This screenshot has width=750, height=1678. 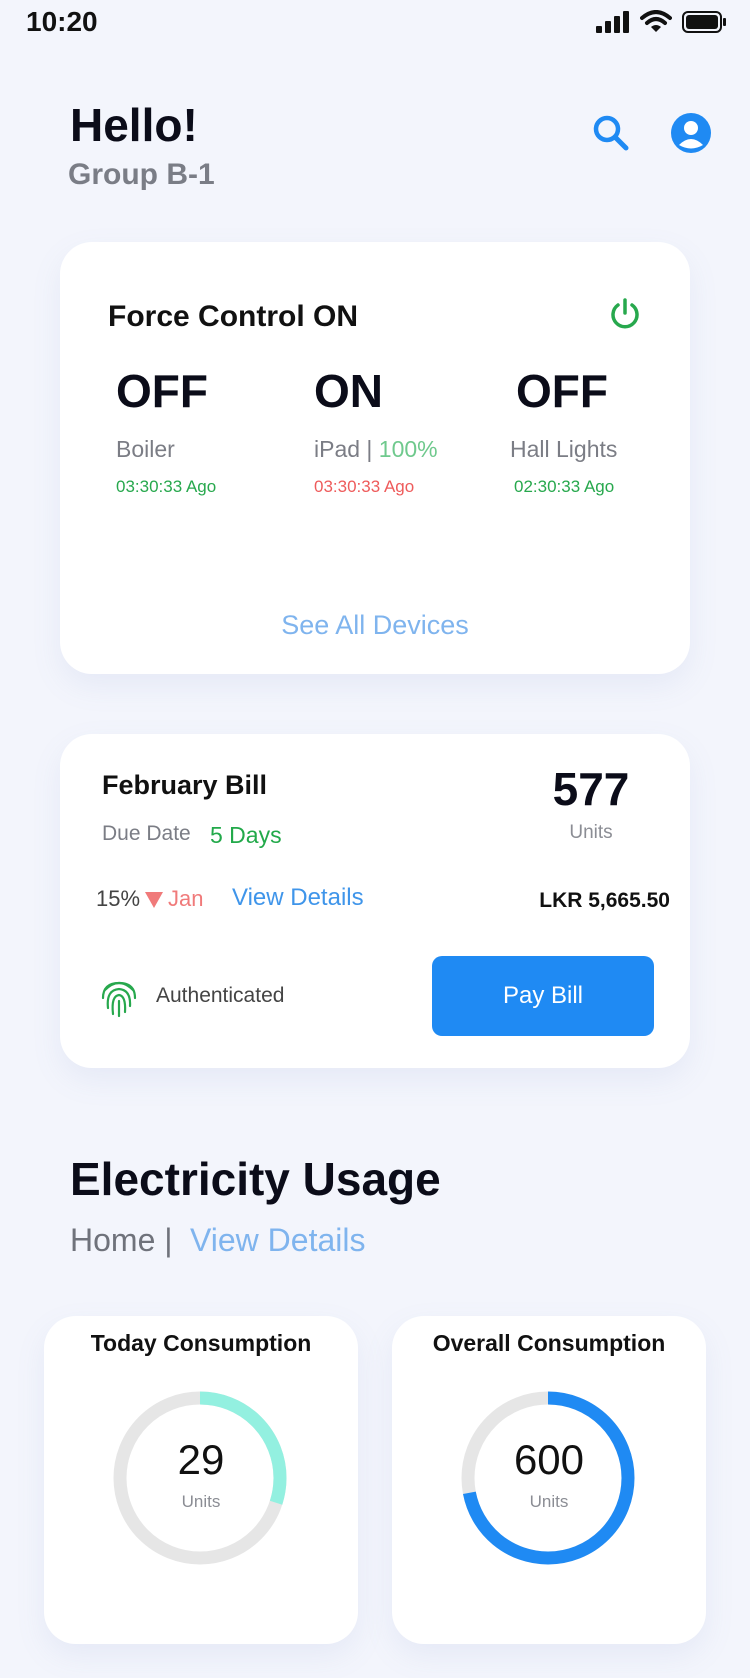 I want to click on battery-icon, so click(x=704, y=22).